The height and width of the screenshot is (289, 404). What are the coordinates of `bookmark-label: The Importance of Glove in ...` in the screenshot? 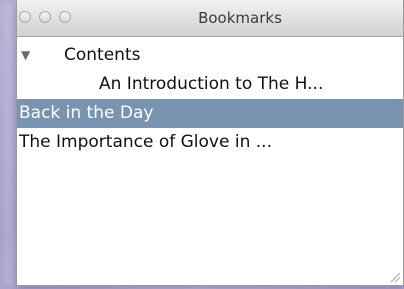 It's located at (145, 142).